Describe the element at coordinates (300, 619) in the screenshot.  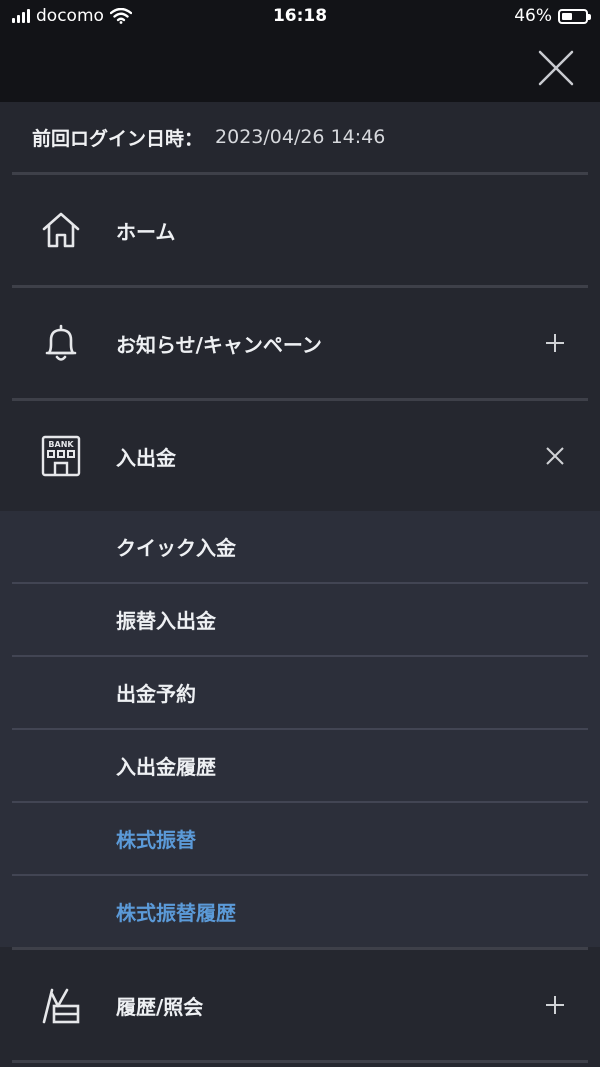
I see `submenu-item-transfer: 振替入出金` at that location.